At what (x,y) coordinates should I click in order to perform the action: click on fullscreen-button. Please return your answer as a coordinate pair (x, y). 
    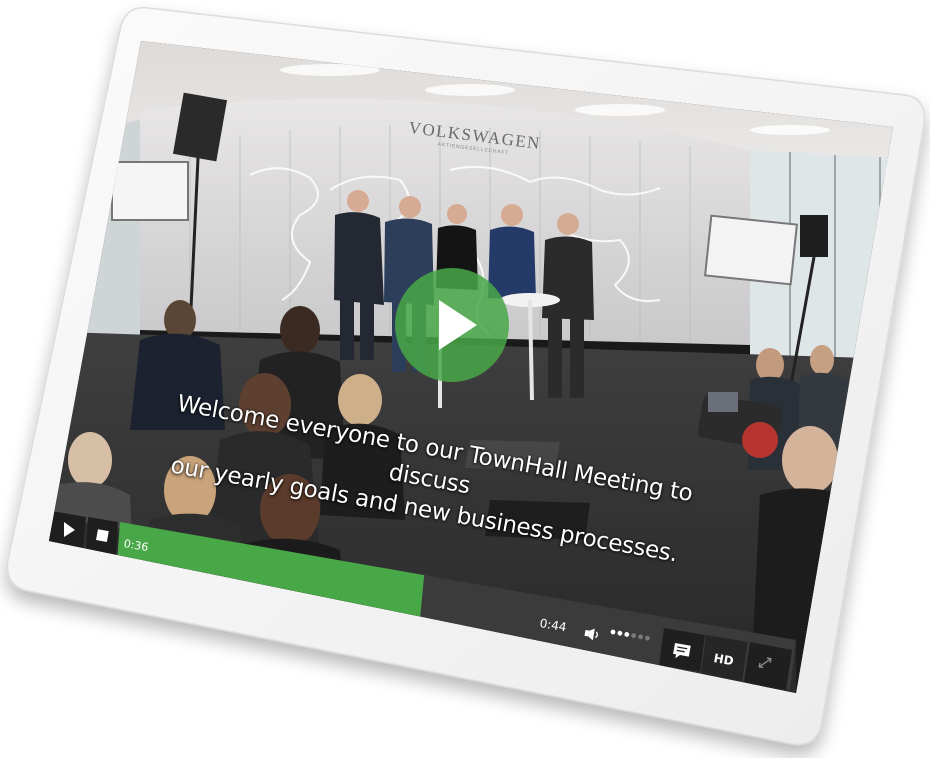
    Looking at the image, I should click on (768, 666).